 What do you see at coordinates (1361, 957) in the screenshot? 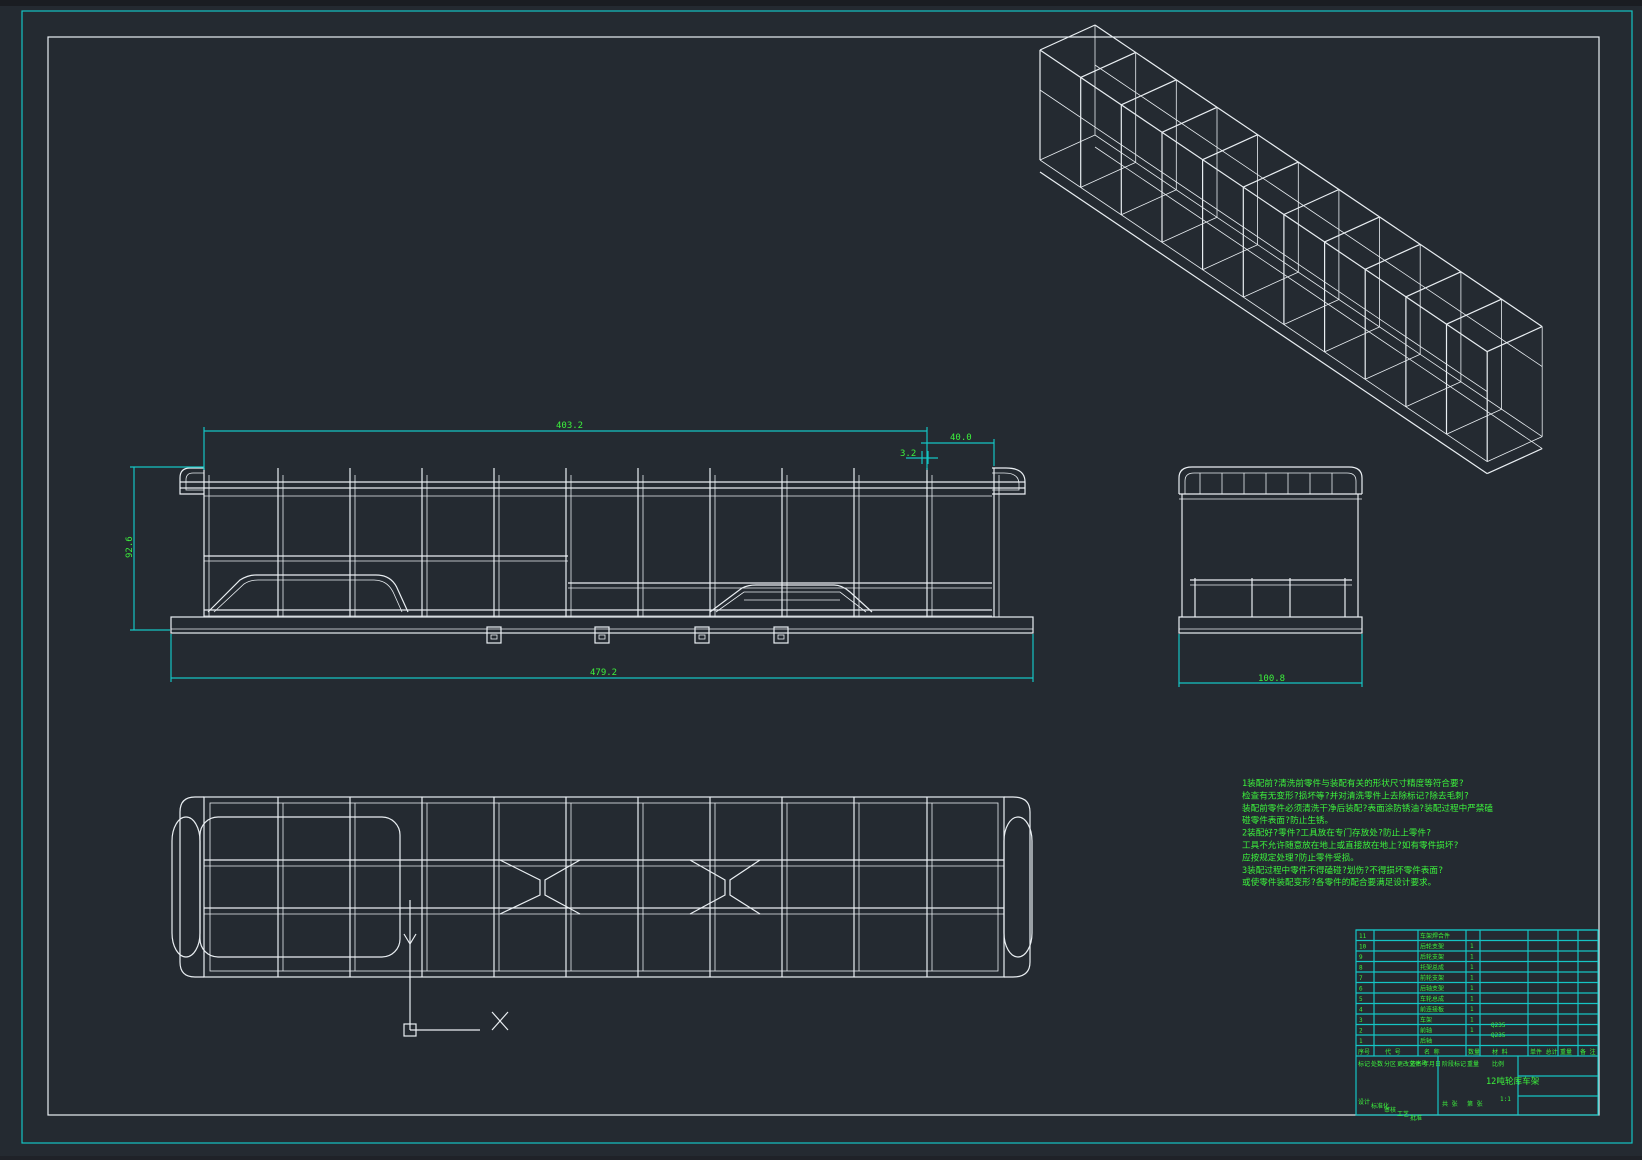
I see `tb-item-no: 9` at bounding box center [1361, 957].